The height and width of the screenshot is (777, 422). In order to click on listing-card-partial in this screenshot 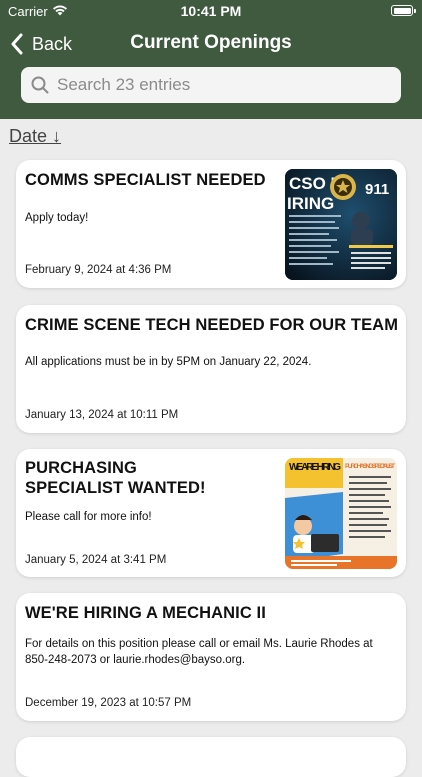, I will do `click(211, 757)`.